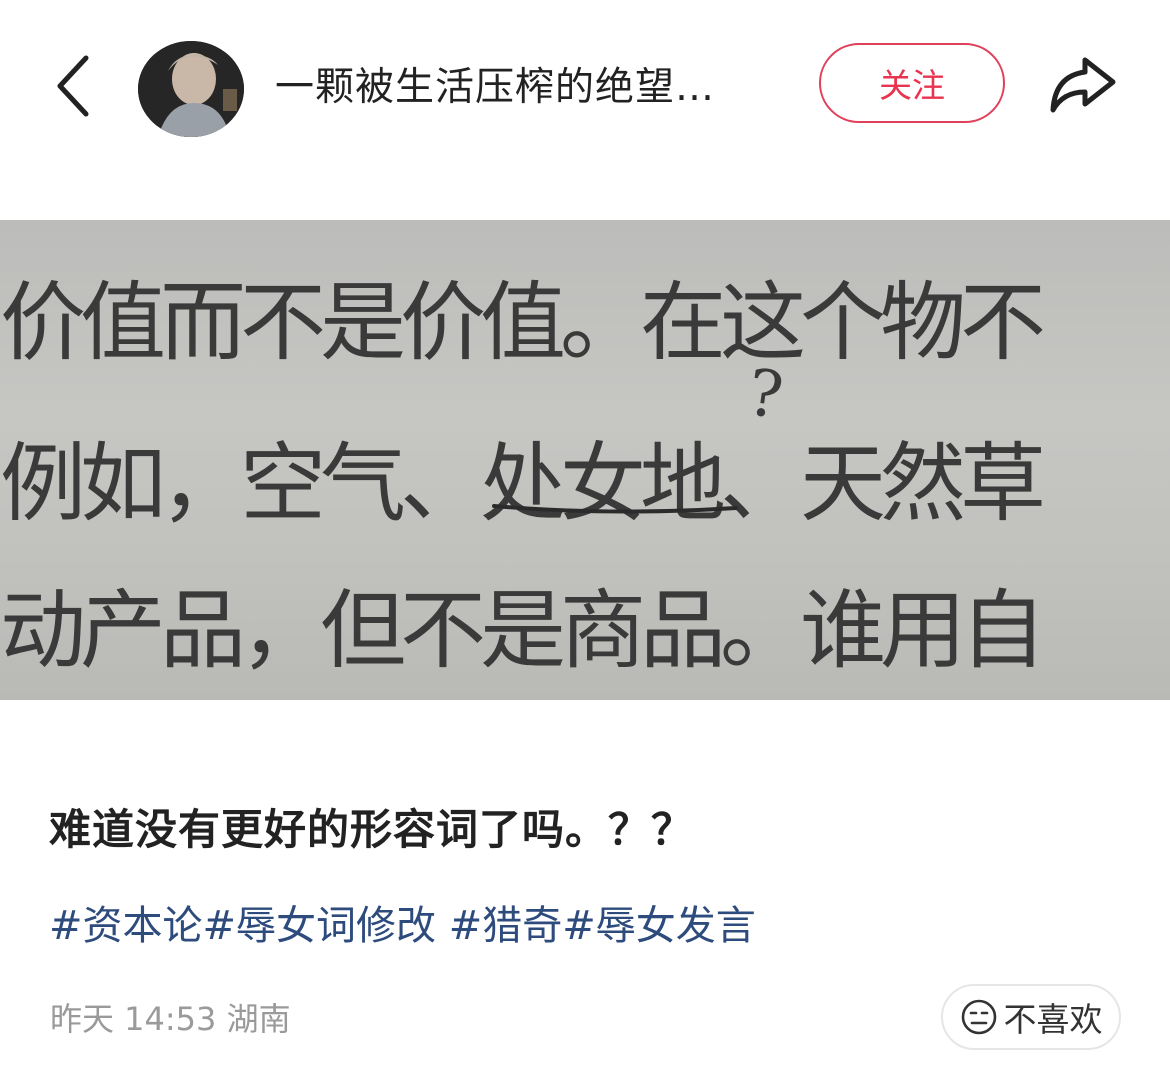 Image resolution: width=1170 pixels, height=1071 pixels. I want to click on dislike-button: 不喜欢, so click(1031, 1017).